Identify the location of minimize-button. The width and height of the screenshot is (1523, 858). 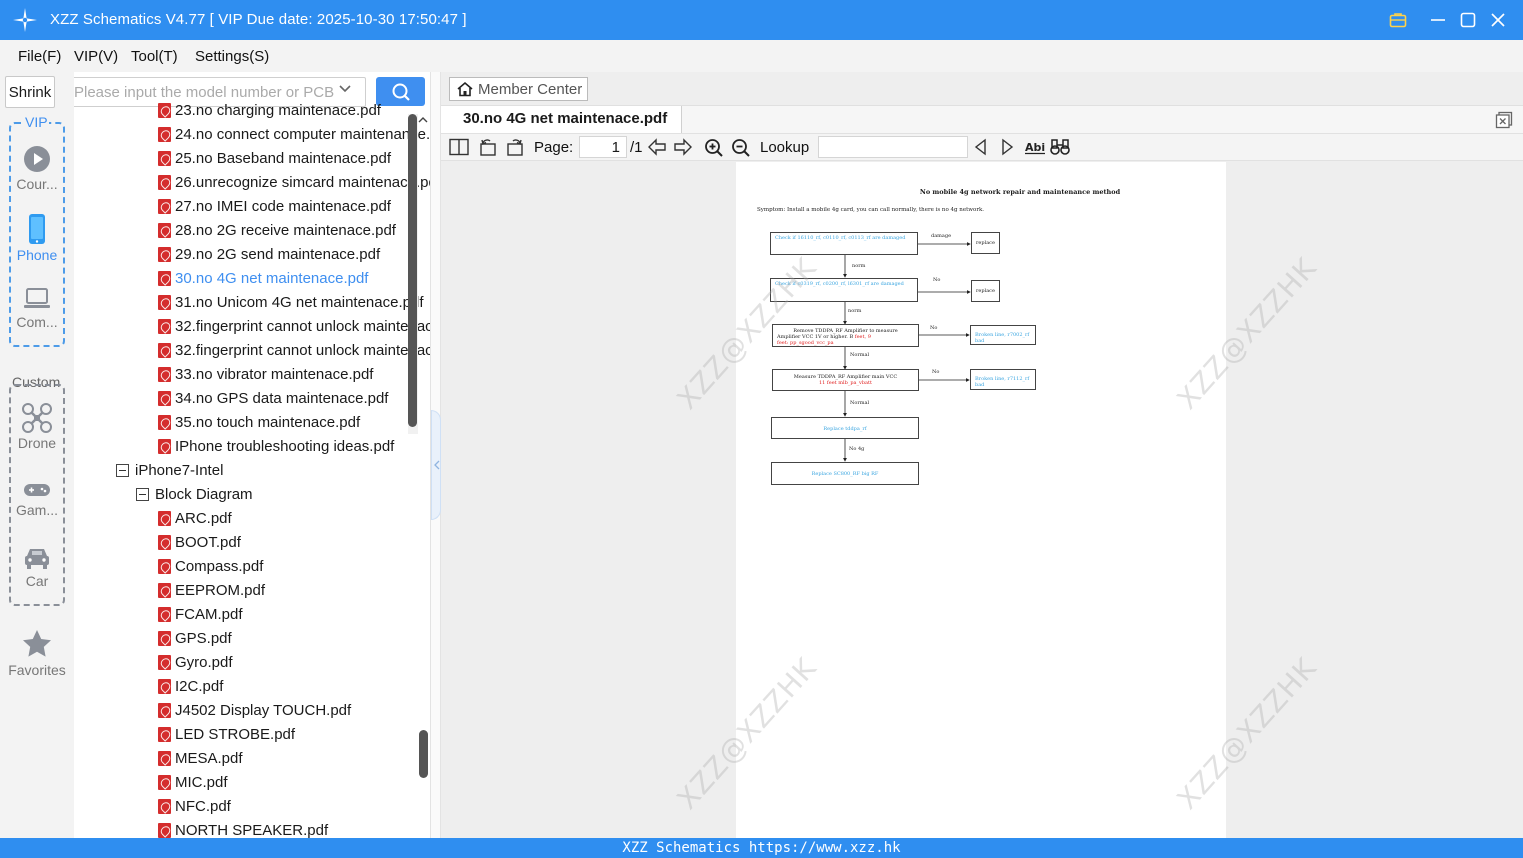
(1438, 20).